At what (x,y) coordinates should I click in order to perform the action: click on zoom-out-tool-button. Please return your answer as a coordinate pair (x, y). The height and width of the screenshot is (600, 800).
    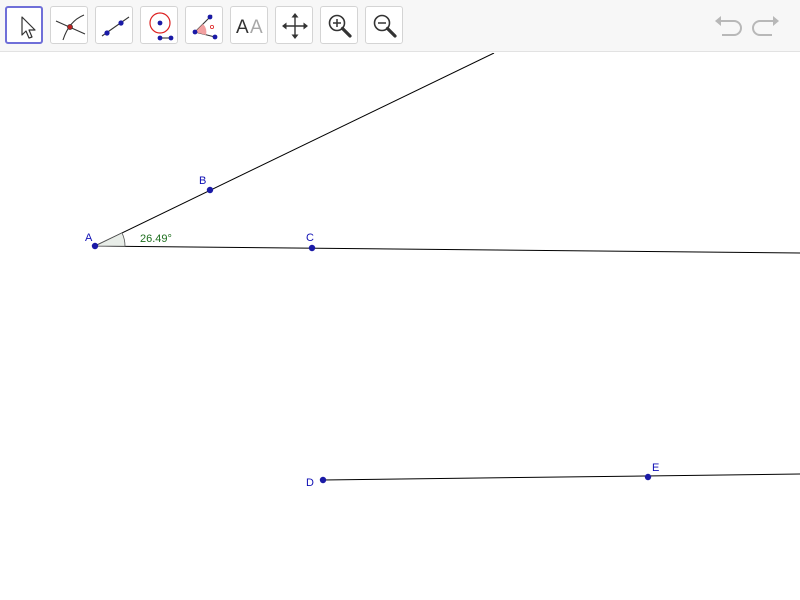
    Looking at the image, I should click on (384, 25).